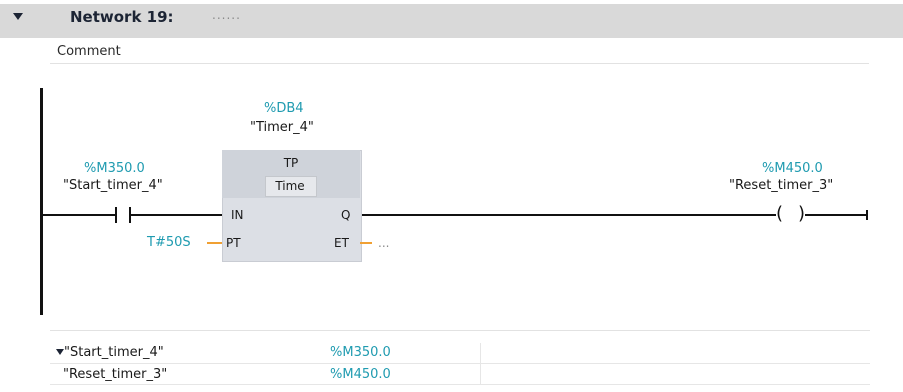 Image resolution: width=903 pixels, height=392 pixels. I want to click on tag-table-divider, so click(460, 330).